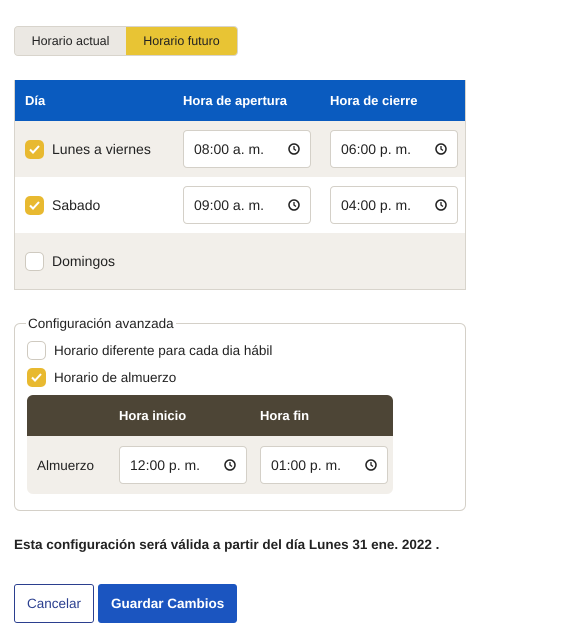 This screenshot has height=623, width=576. I want to click on column-header: Hora inicio, so click(153, 415).